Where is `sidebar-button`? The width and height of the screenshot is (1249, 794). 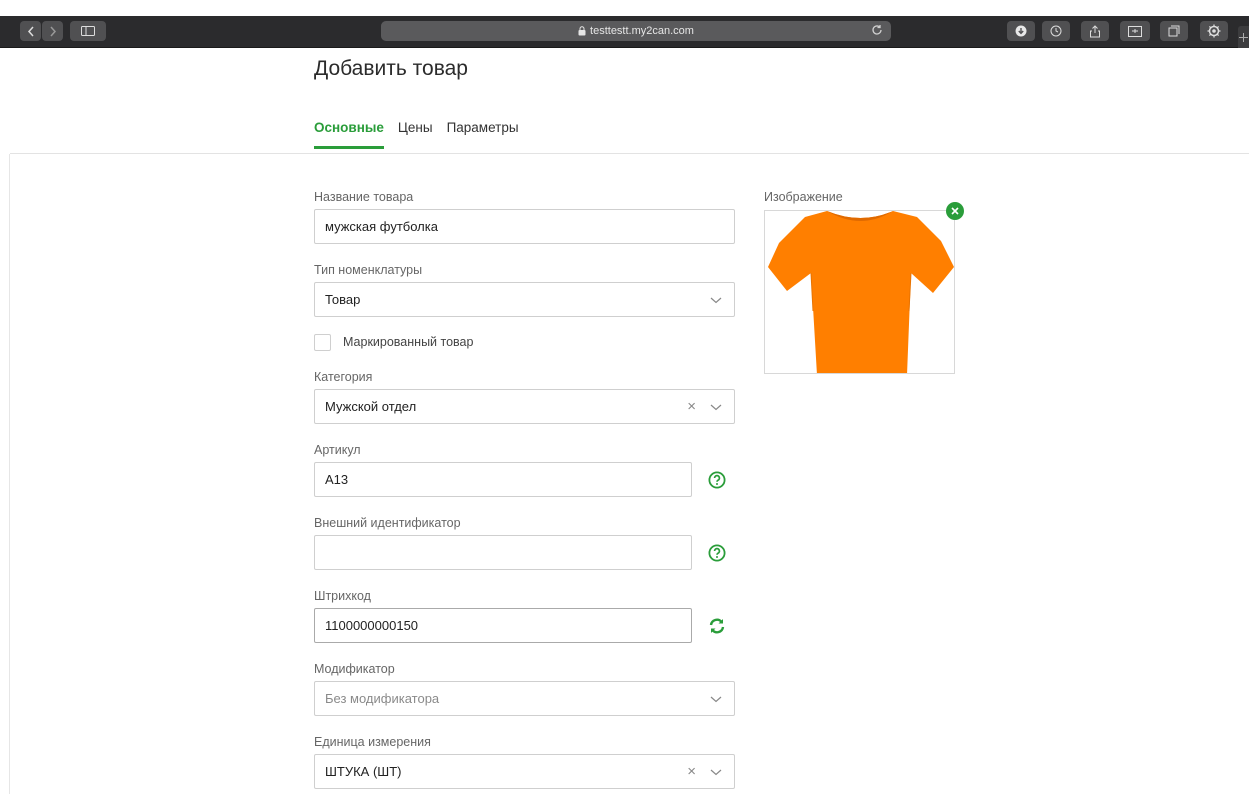
sidebar-button is located at coordinates (88, 31).